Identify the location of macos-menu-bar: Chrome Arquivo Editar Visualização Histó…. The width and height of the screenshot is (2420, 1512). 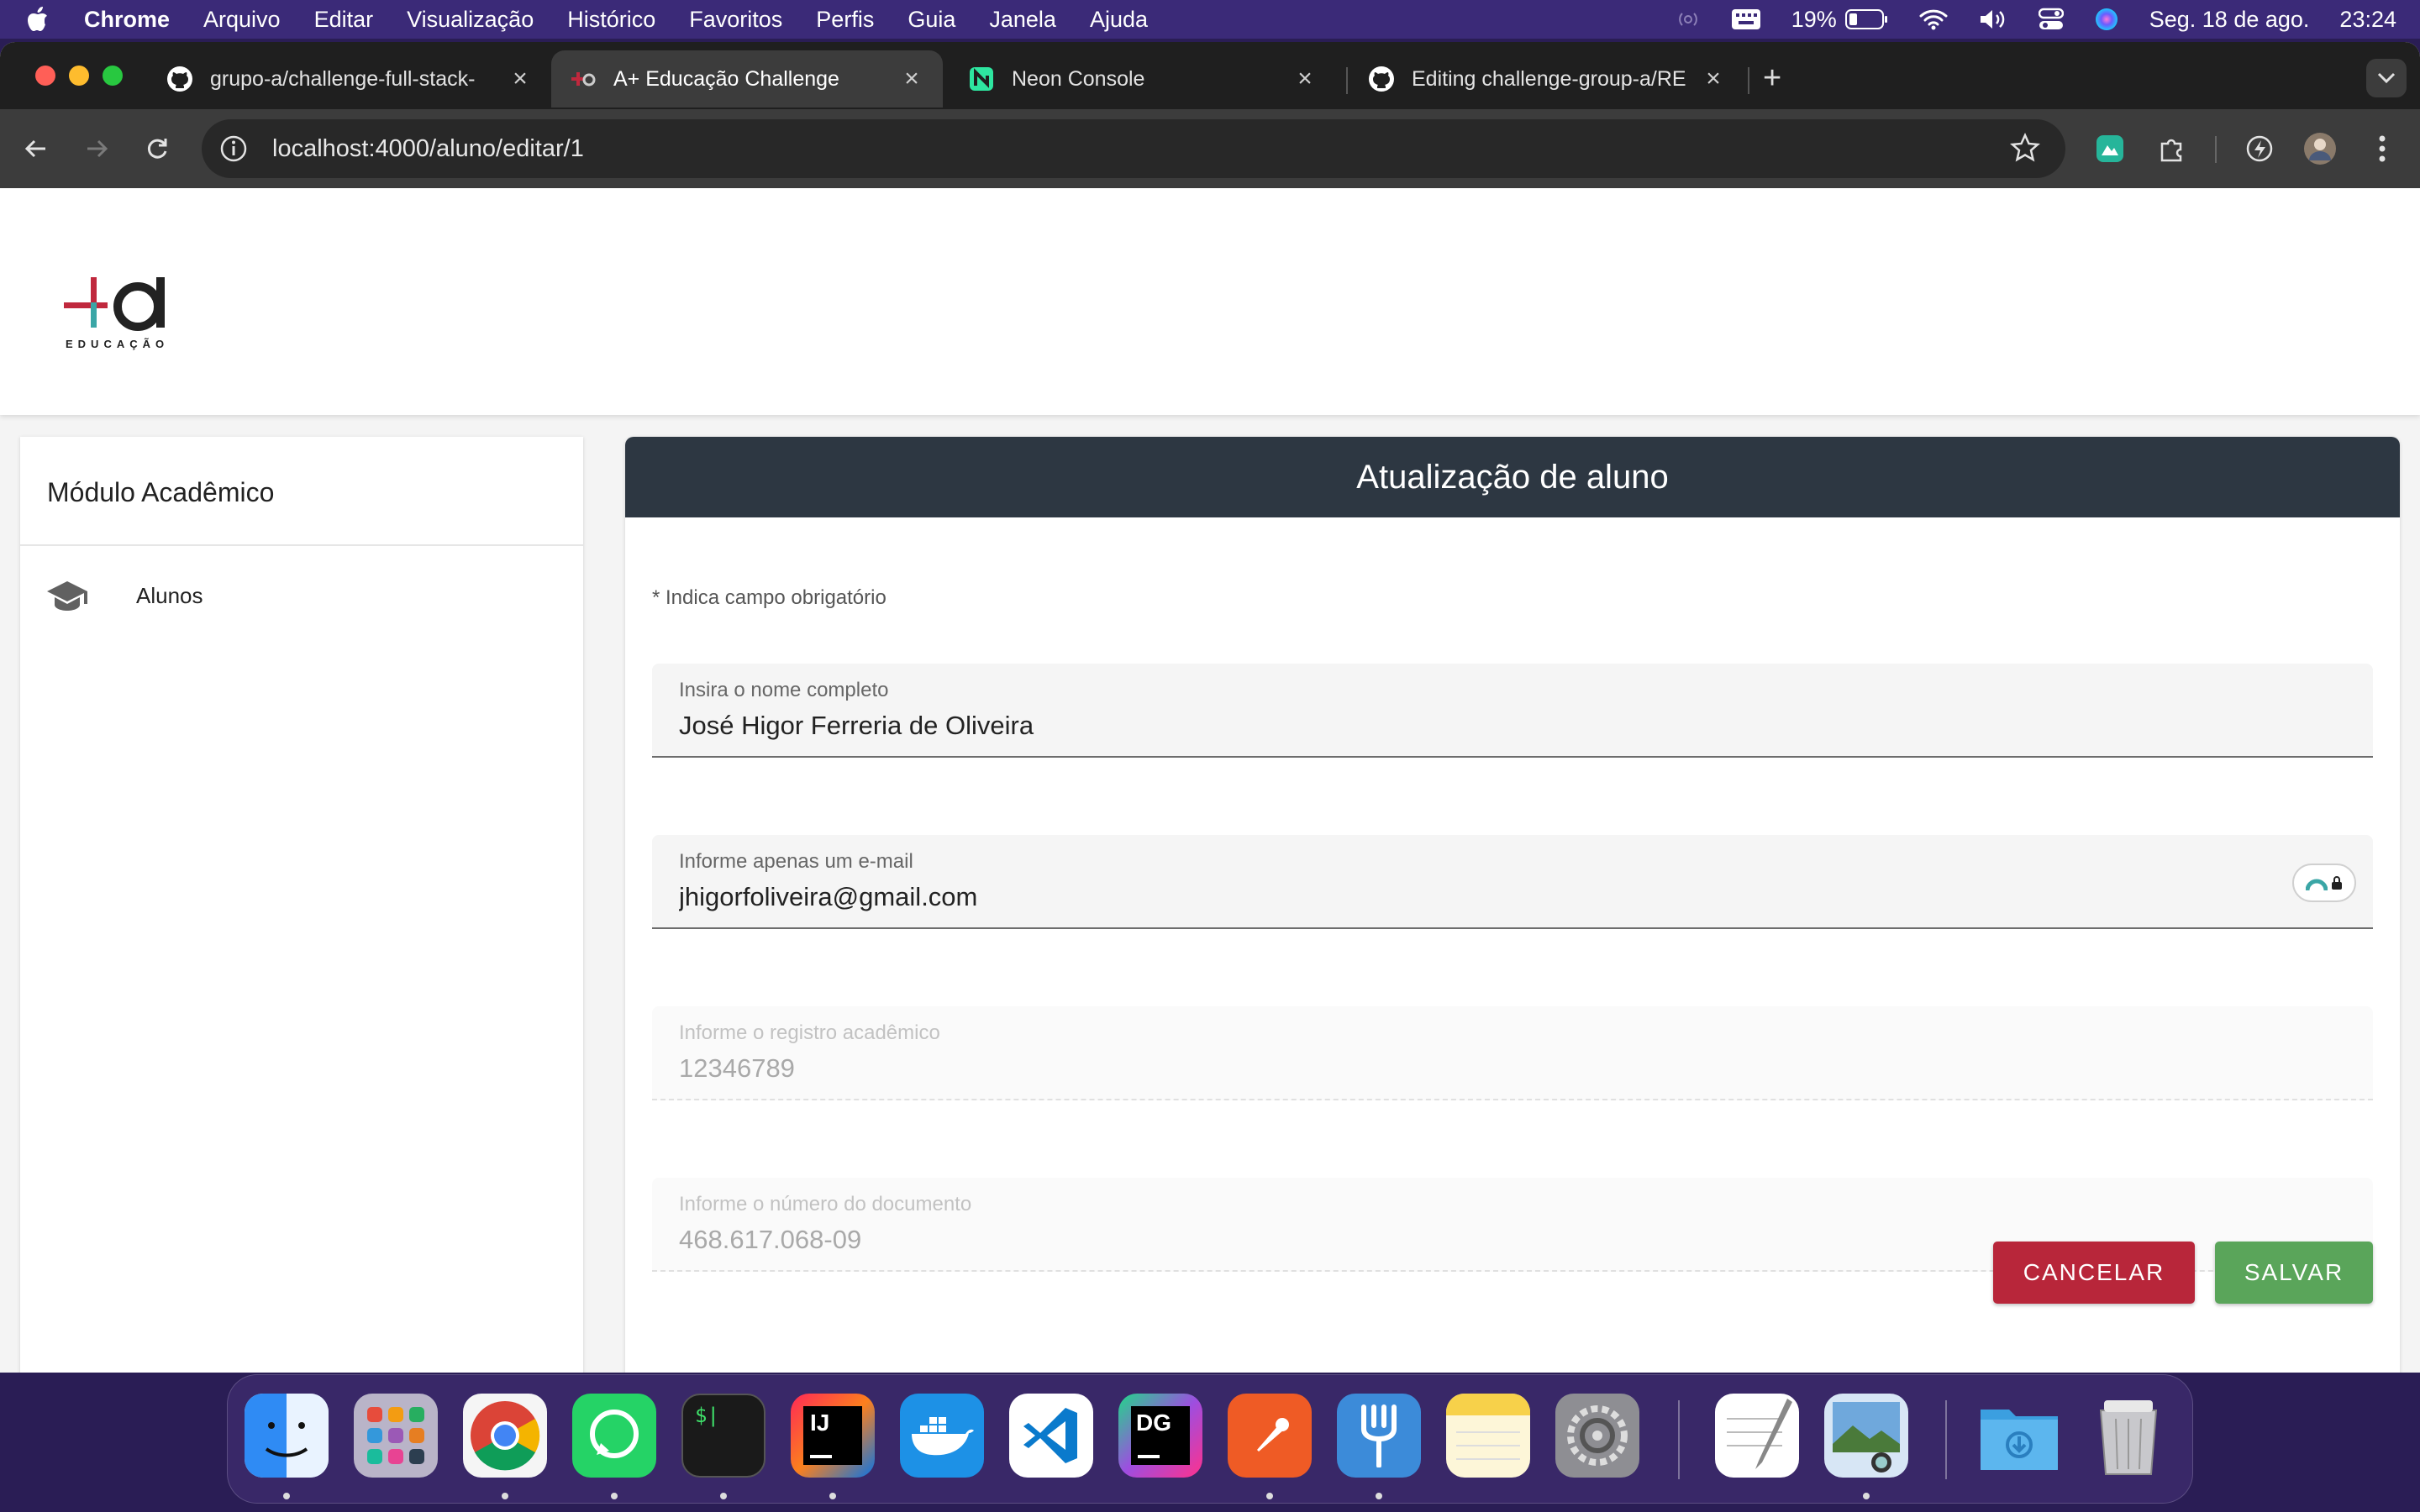
(1210, 19).